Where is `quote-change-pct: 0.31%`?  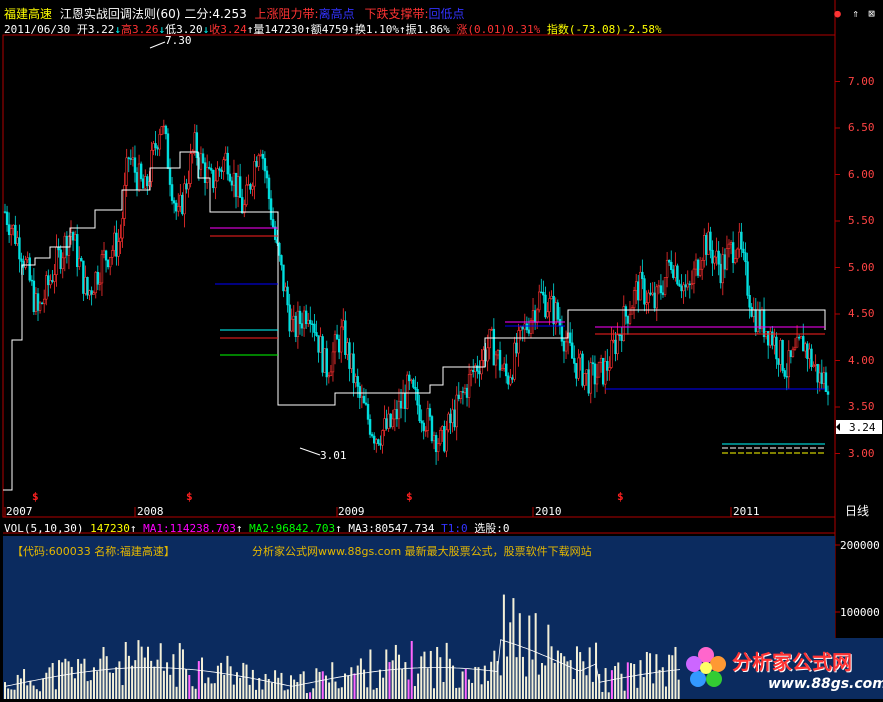 quote-change-pct: 0.31% is located at coordinates (524, 29).